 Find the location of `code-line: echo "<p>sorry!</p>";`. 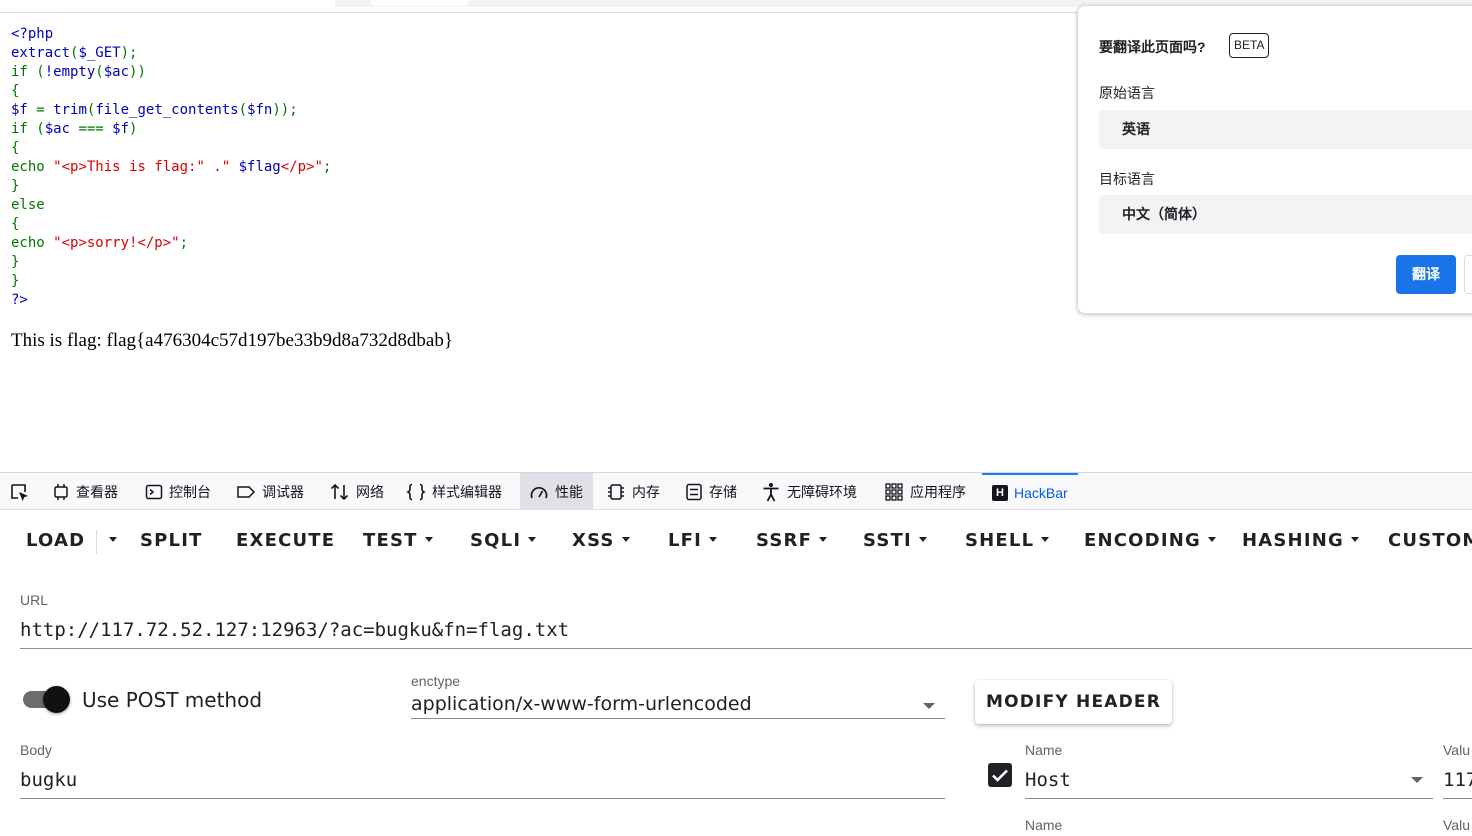

code-line: echo "<p>sorry!</p>"; is located at coordinates (171, 243).